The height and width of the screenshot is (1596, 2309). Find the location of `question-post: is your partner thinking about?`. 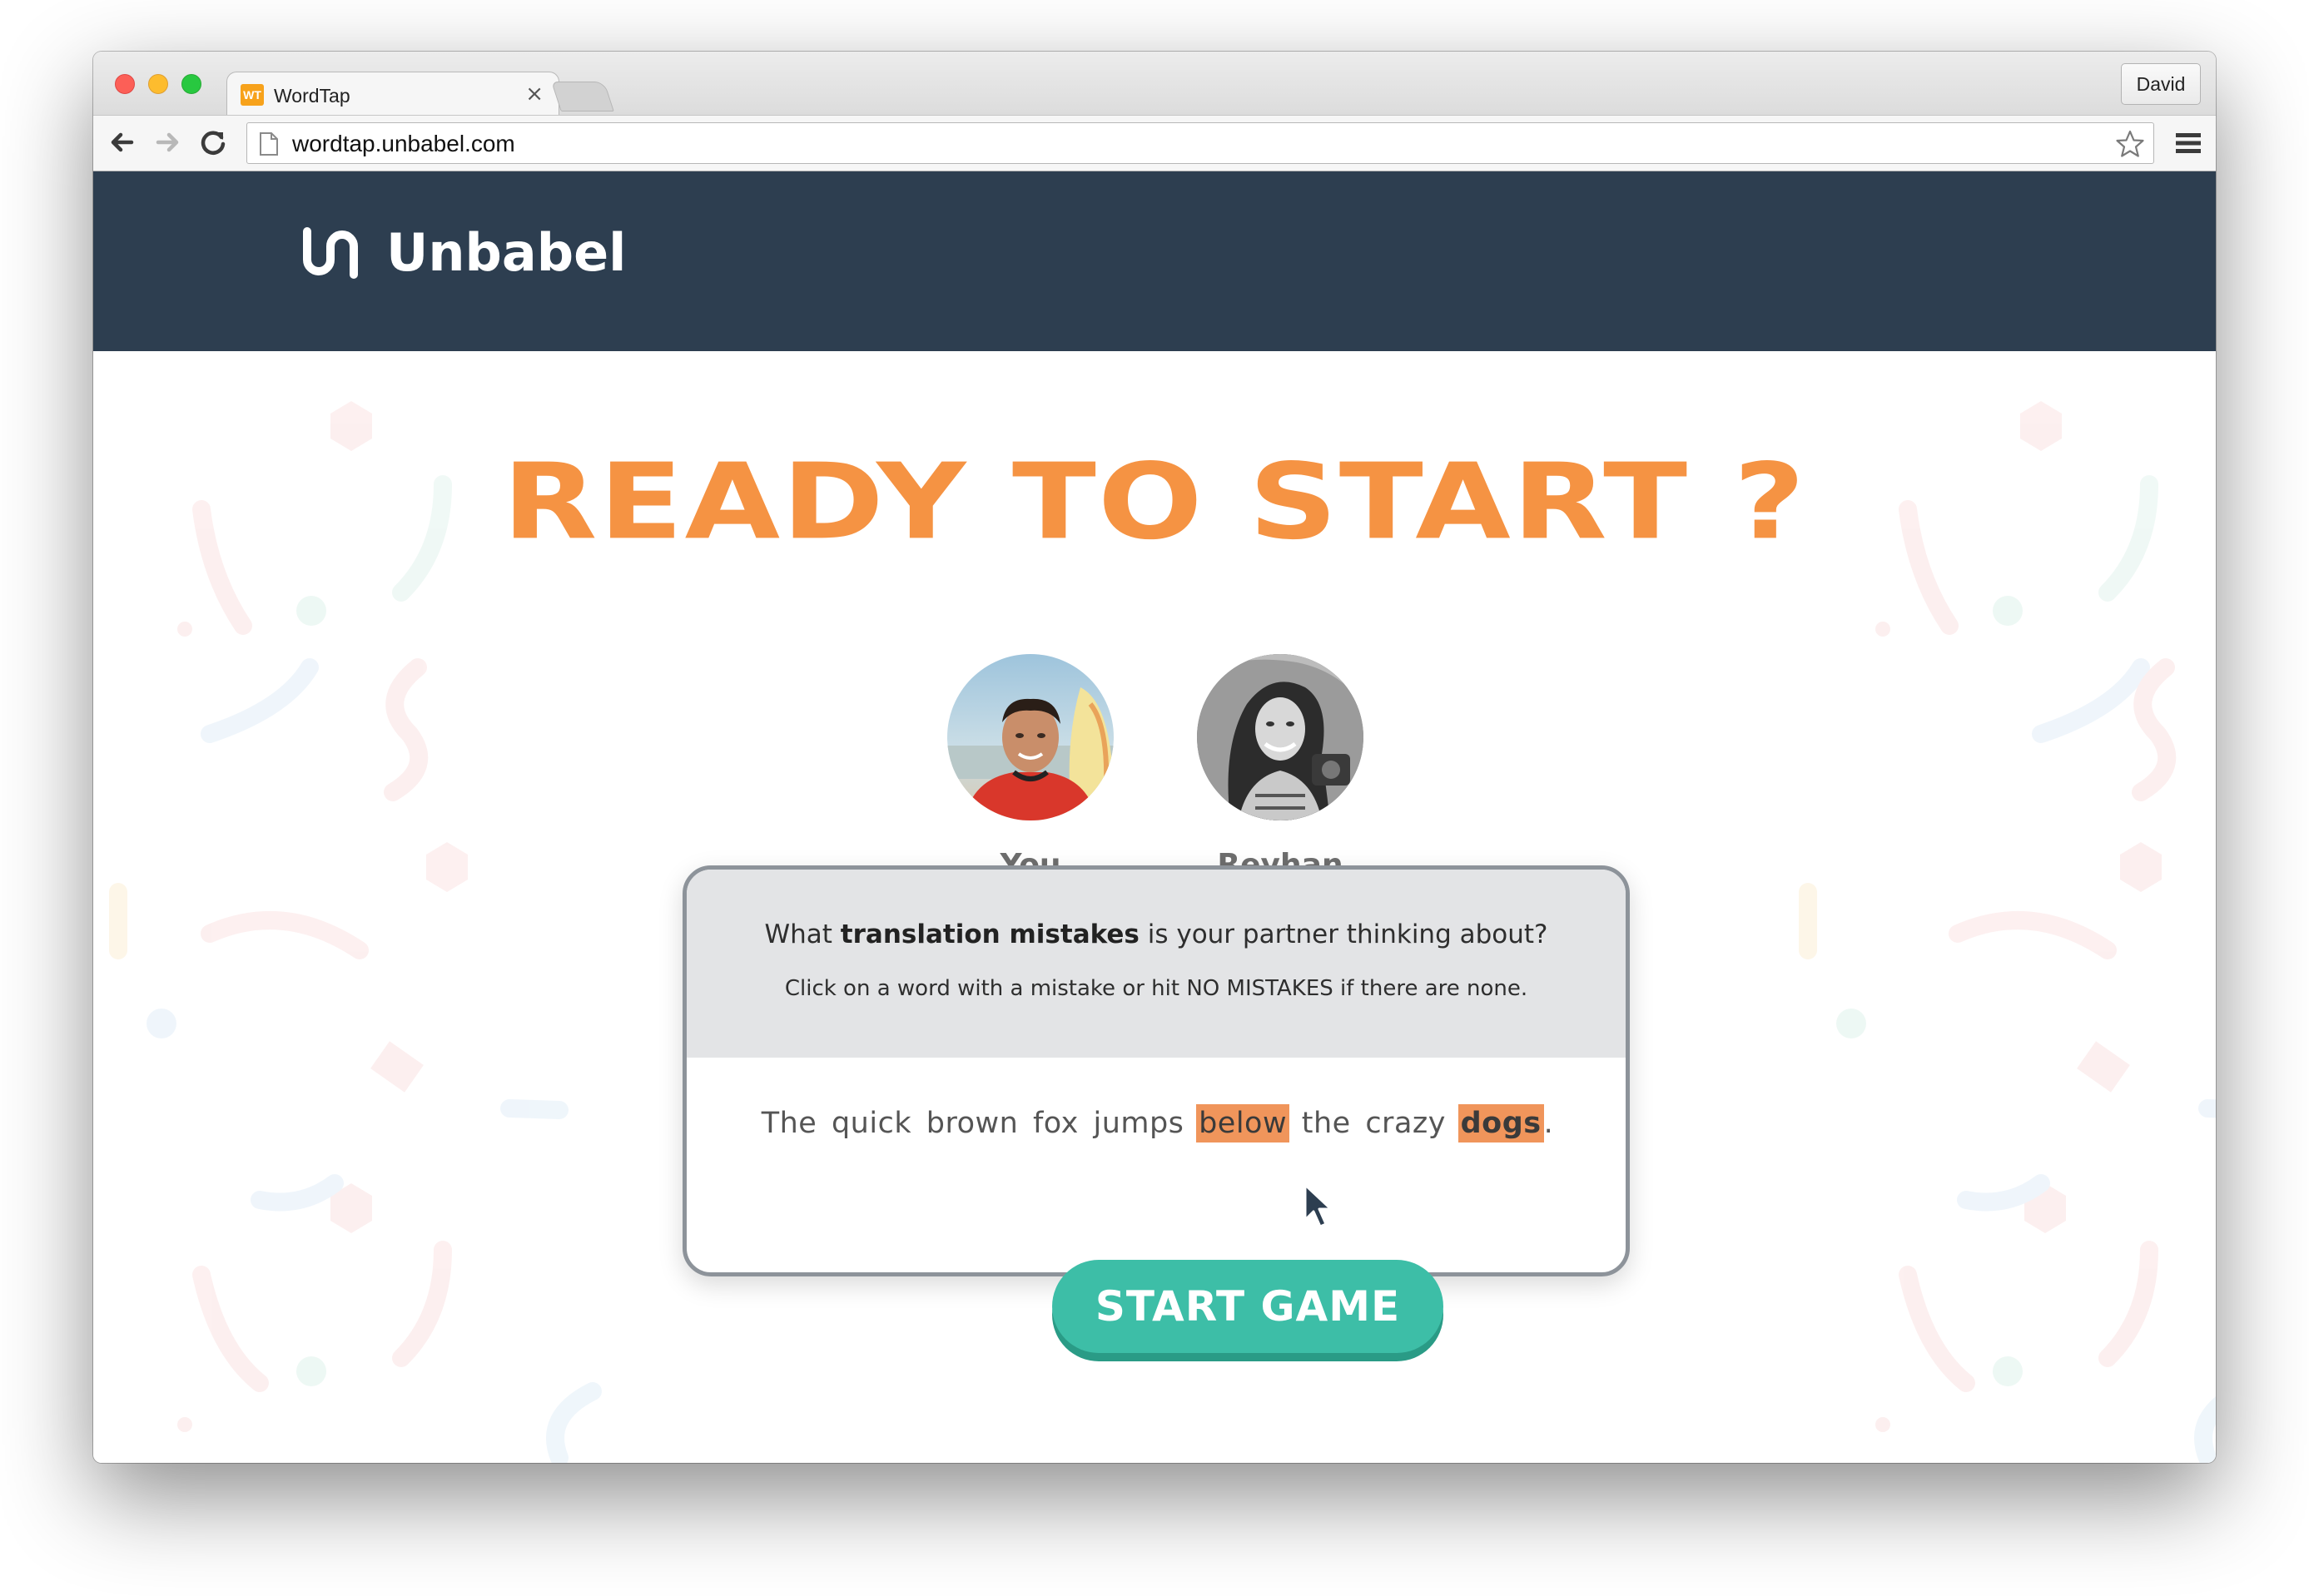

question-post: is your partner thinking about? is located at coordinates (1343, 934).